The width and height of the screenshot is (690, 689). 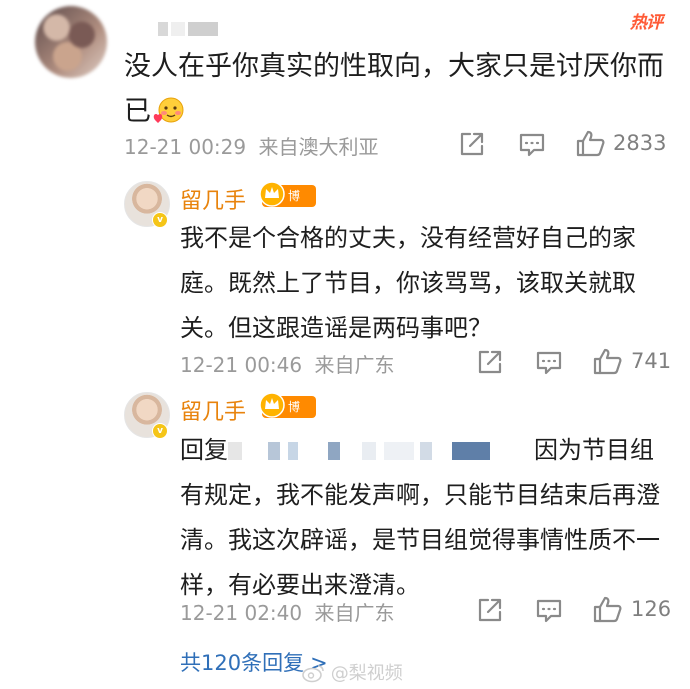 What do you see at coordinates (651, 609) in the screenshot?
I see `reply-like-count: 126` at bounding box center [651, 609].